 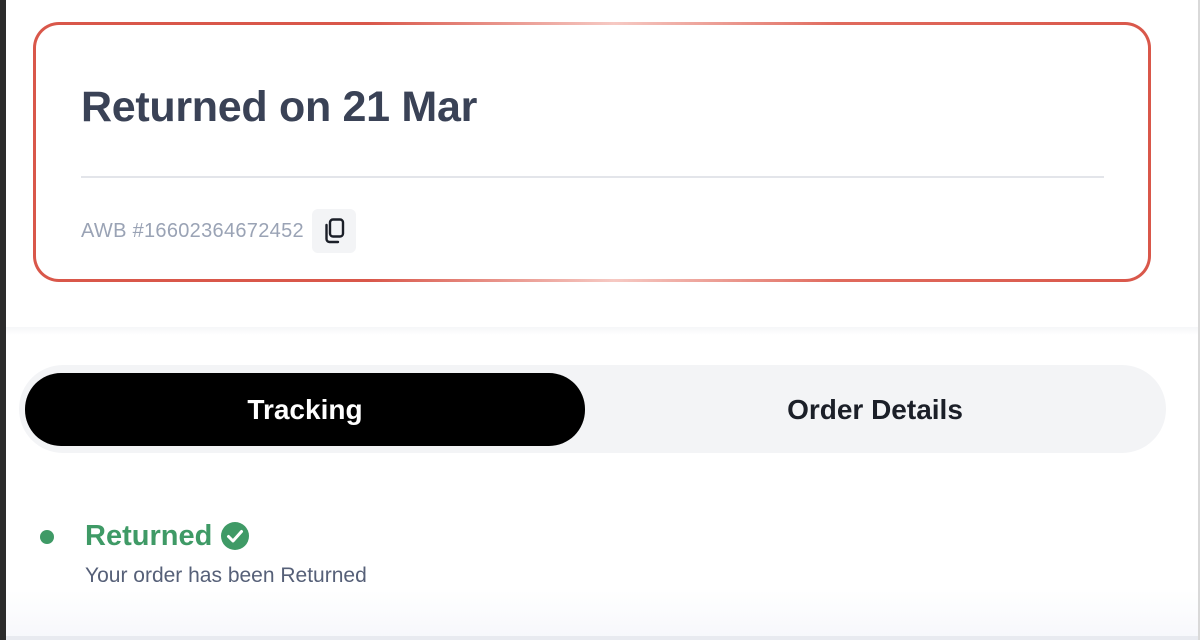 I want to click on card-divider, so click(x=592, y=177).